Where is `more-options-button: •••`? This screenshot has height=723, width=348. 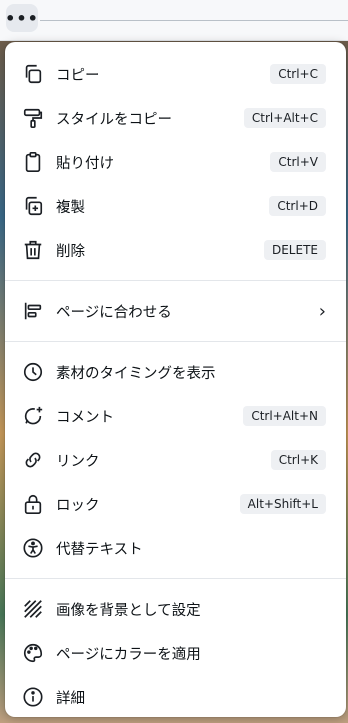
more-options-button: ••• is located at coordinates (21, 18).